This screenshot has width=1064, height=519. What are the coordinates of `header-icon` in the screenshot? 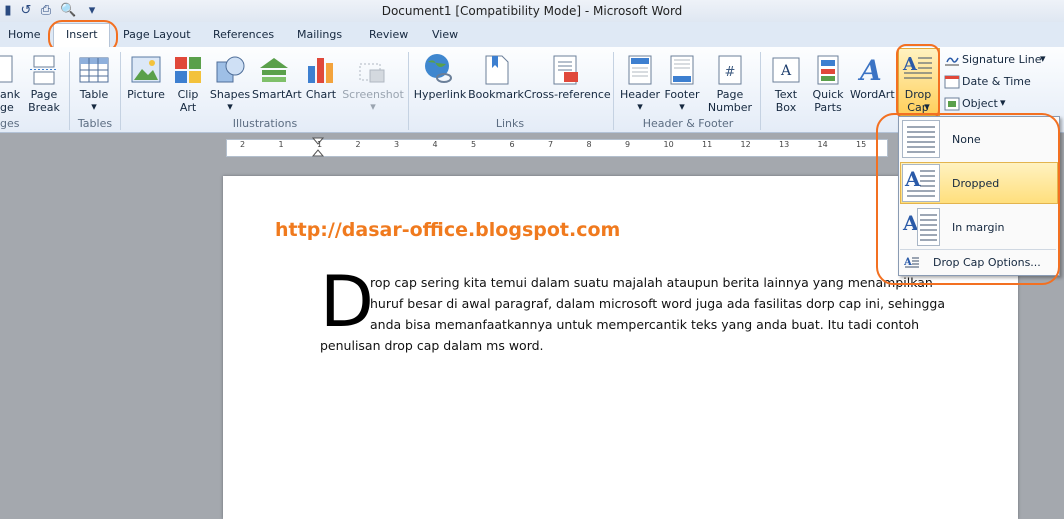 It's located at (640, 70).